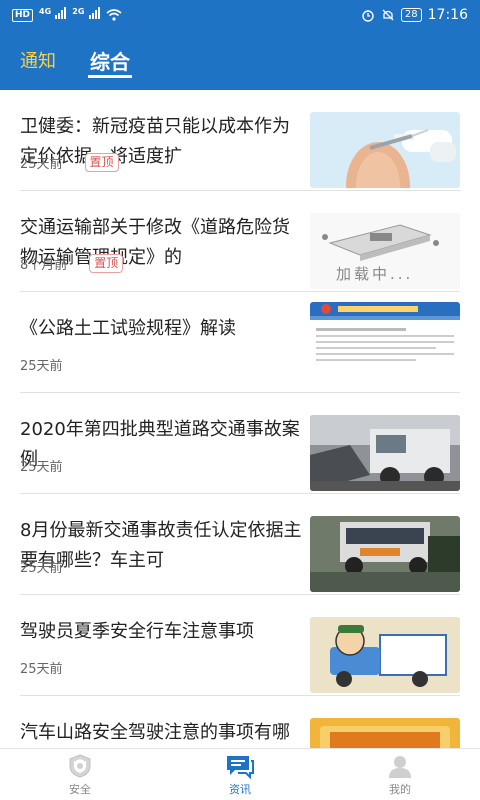  Describe the element at coordinates (240, 645) in the screenshot. I see `news-item: 驾驶员夏季安全行车注意事项 25天前` at that location.